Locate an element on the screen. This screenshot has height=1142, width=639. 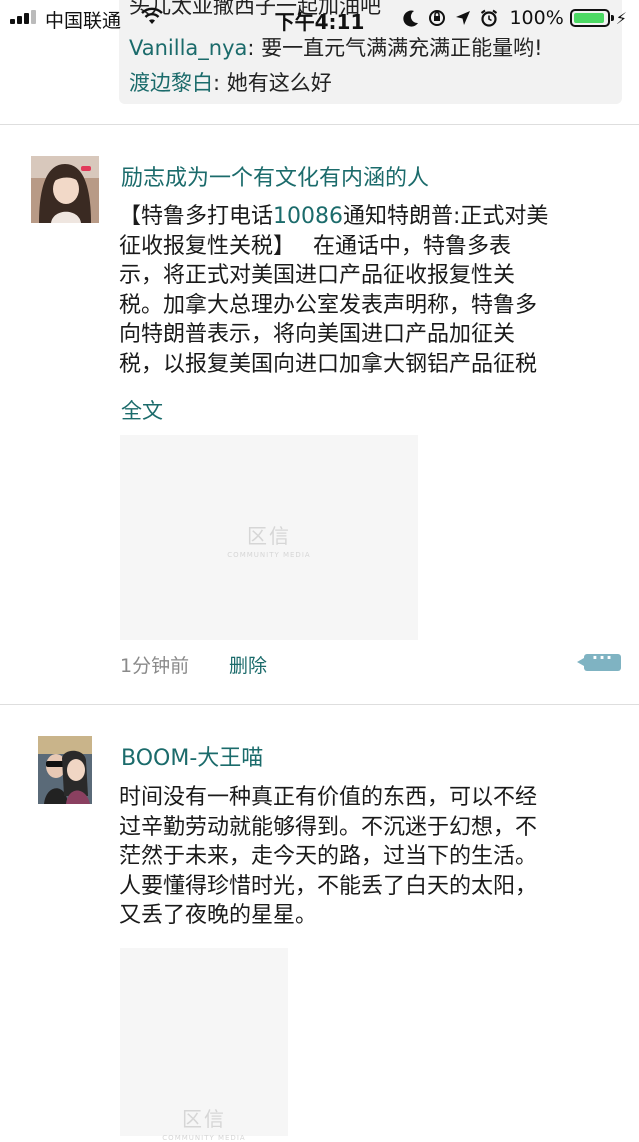
post-author-name: BOOM-大王喵 is located at coordinates (192, 756).